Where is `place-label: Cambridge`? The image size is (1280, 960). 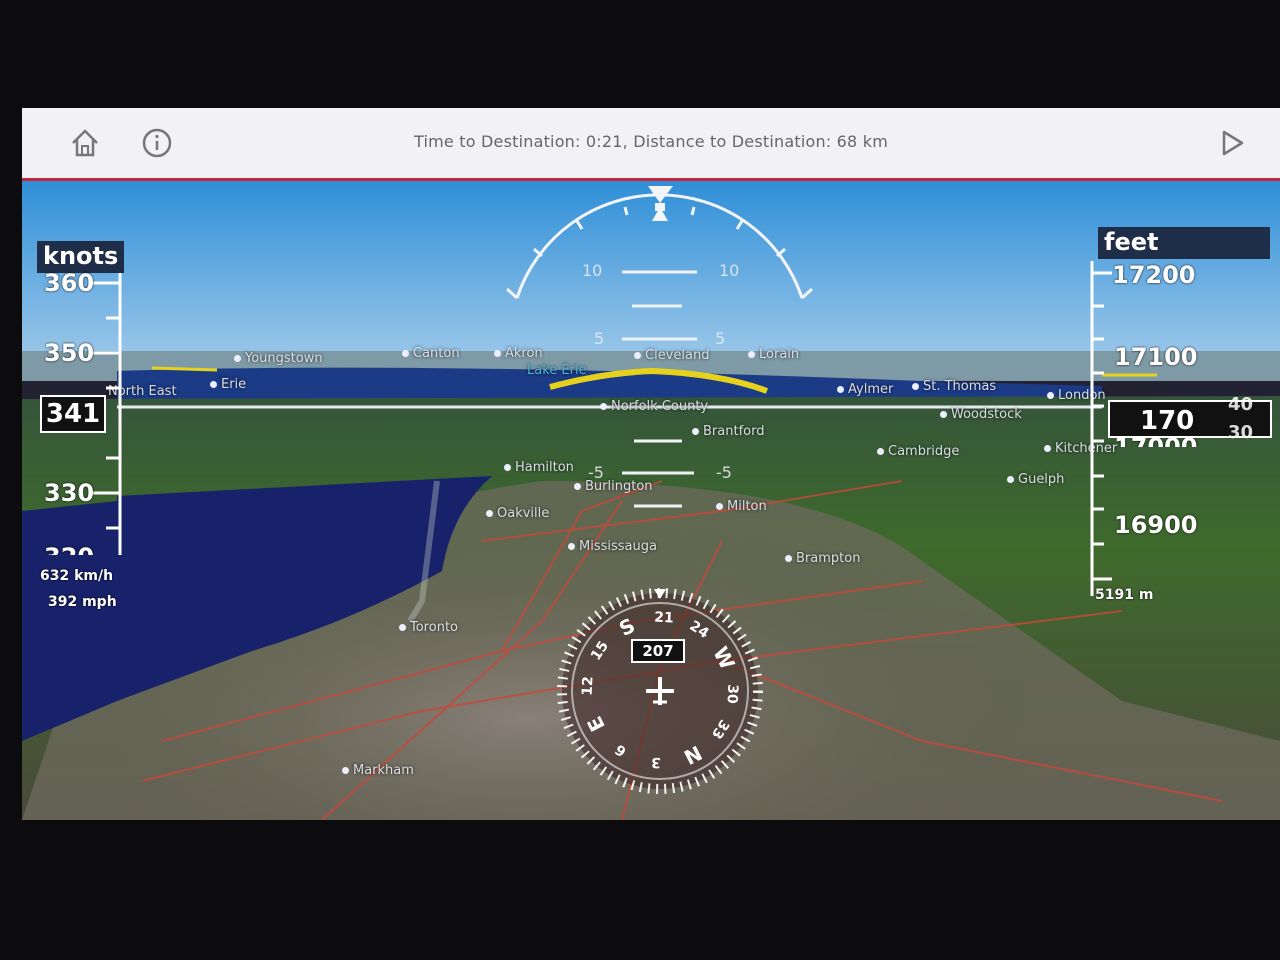
place-label: Cambridge is located at coordinates (918, 451).